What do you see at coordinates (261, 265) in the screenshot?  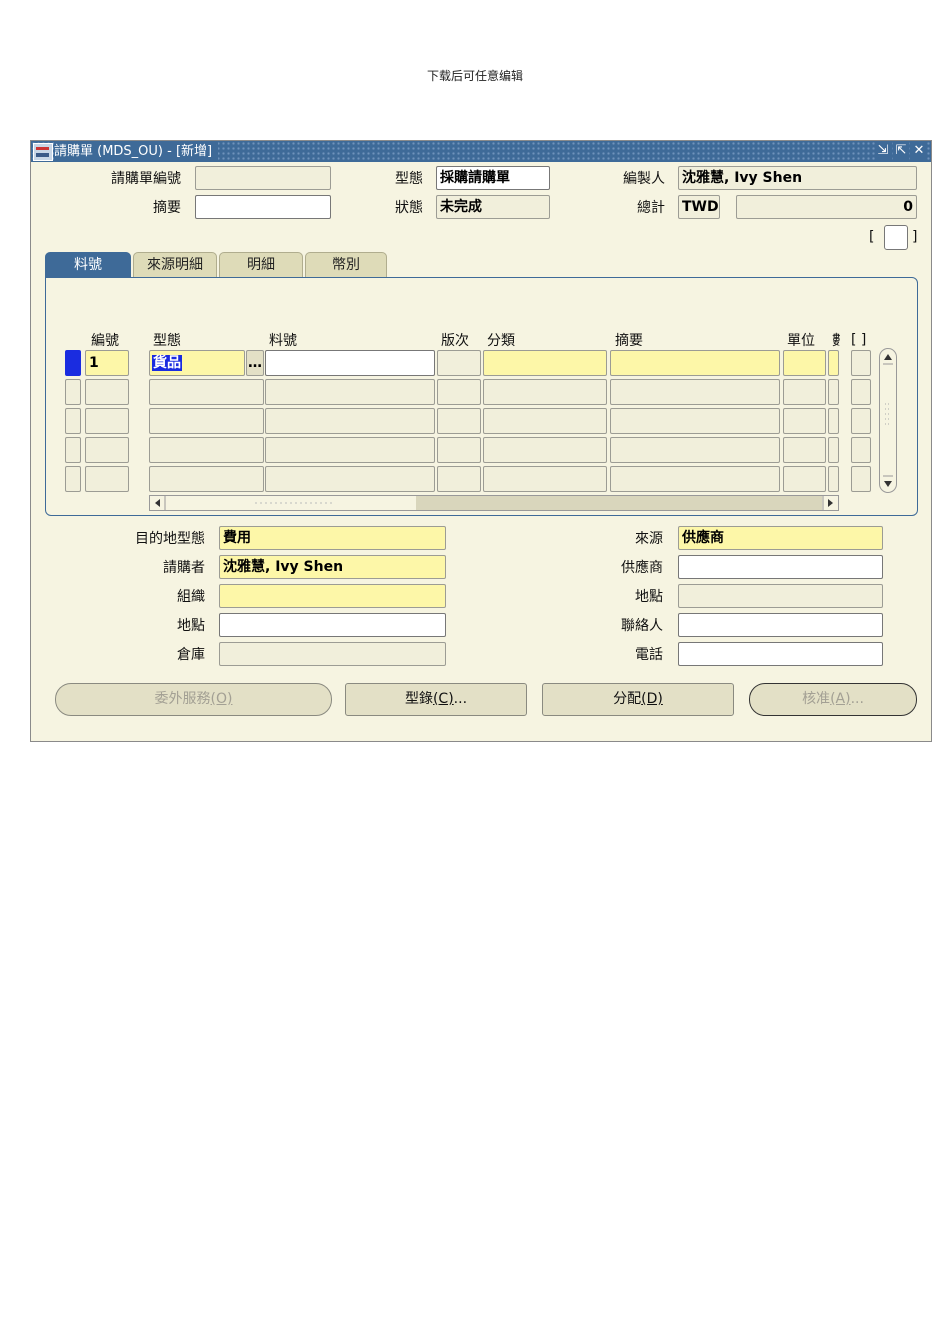 I see `tab-details: 明細` at bounding box center [261, 265].